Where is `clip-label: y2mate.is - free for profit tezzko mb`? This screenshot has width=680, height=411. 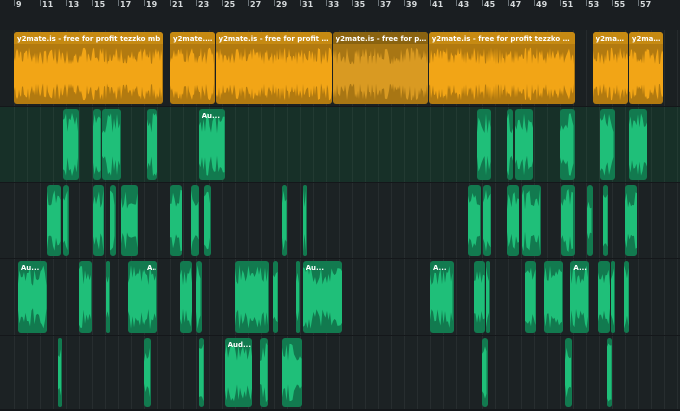
clip-label: y2mate.is - free for profit tezzko mb is located at coordinates (274, 39).